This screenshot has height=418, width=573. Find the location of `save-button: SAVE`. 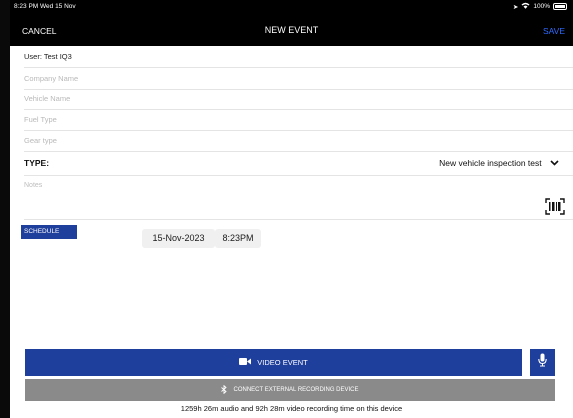

save-button: SAVE is located at coordinates (554, 31).